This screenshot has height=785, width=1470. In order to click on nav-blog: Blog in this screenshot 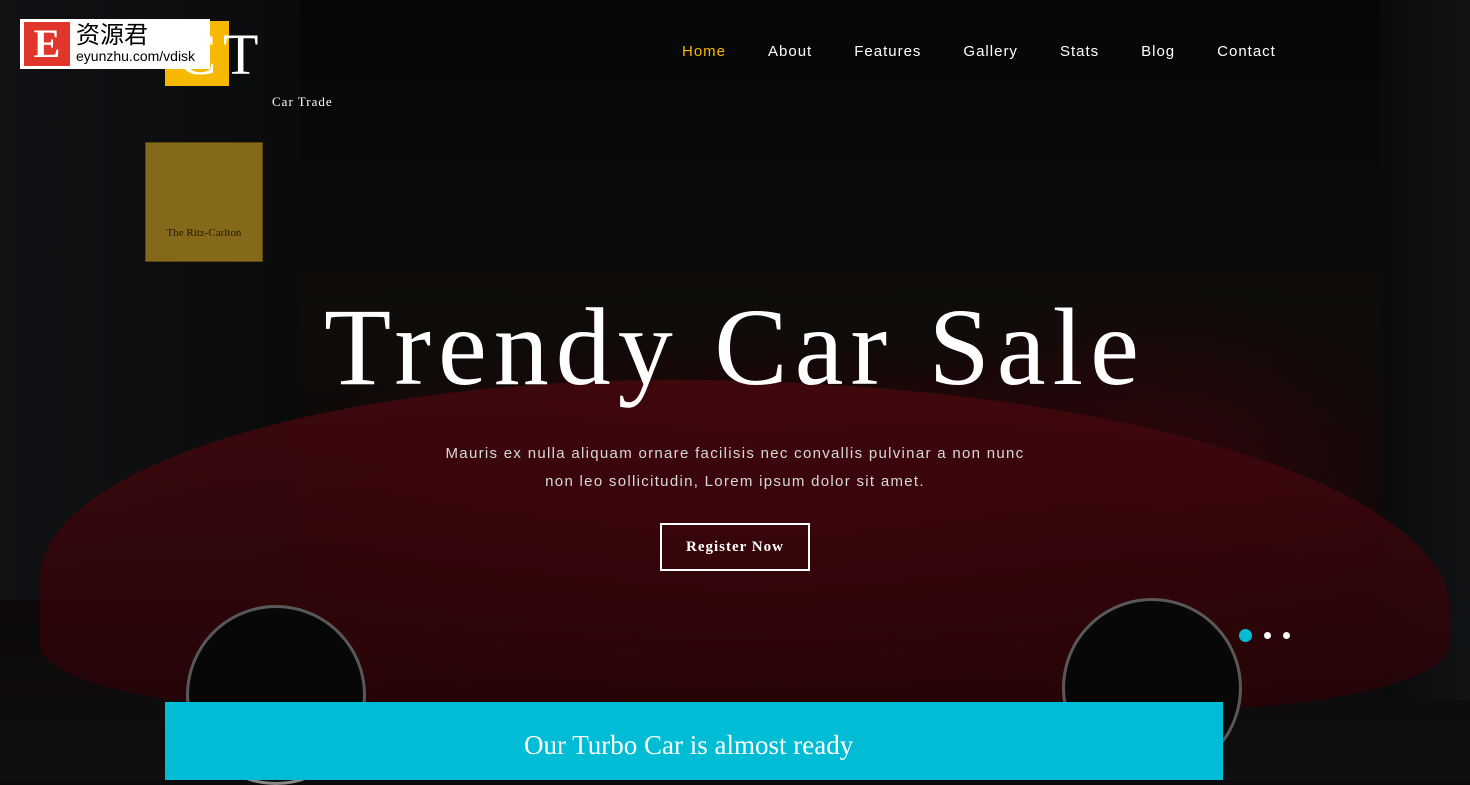, I will do `click(1158, 51)`.